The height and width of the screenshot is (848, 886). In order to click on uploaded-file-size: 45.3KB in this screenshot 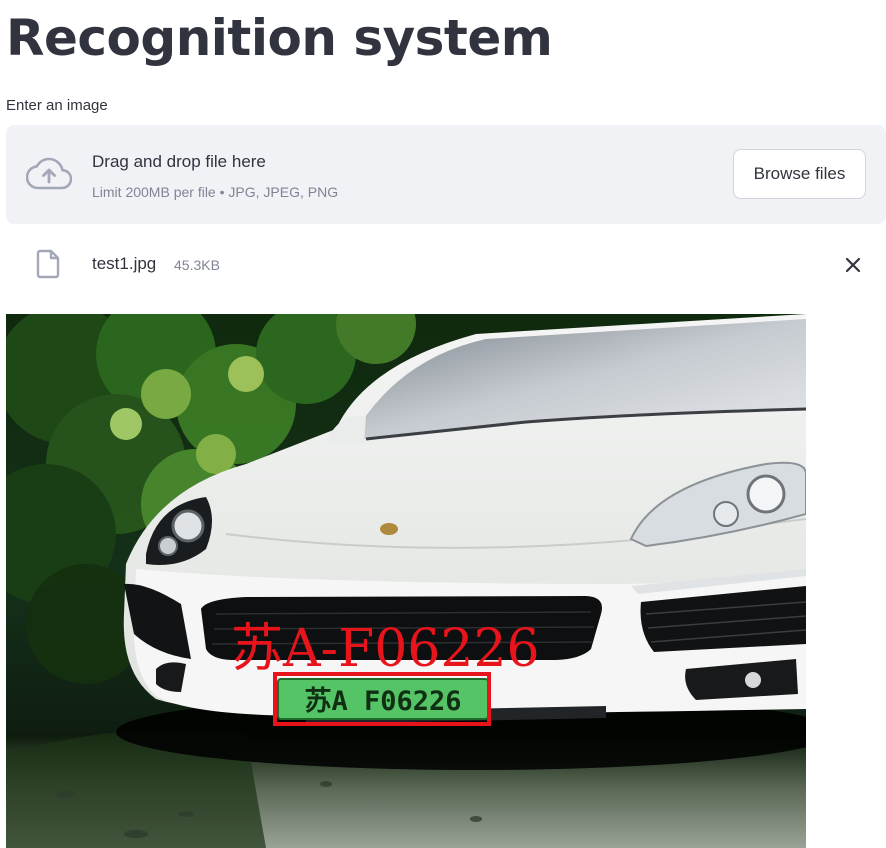, I will do `click(197, 265)`.